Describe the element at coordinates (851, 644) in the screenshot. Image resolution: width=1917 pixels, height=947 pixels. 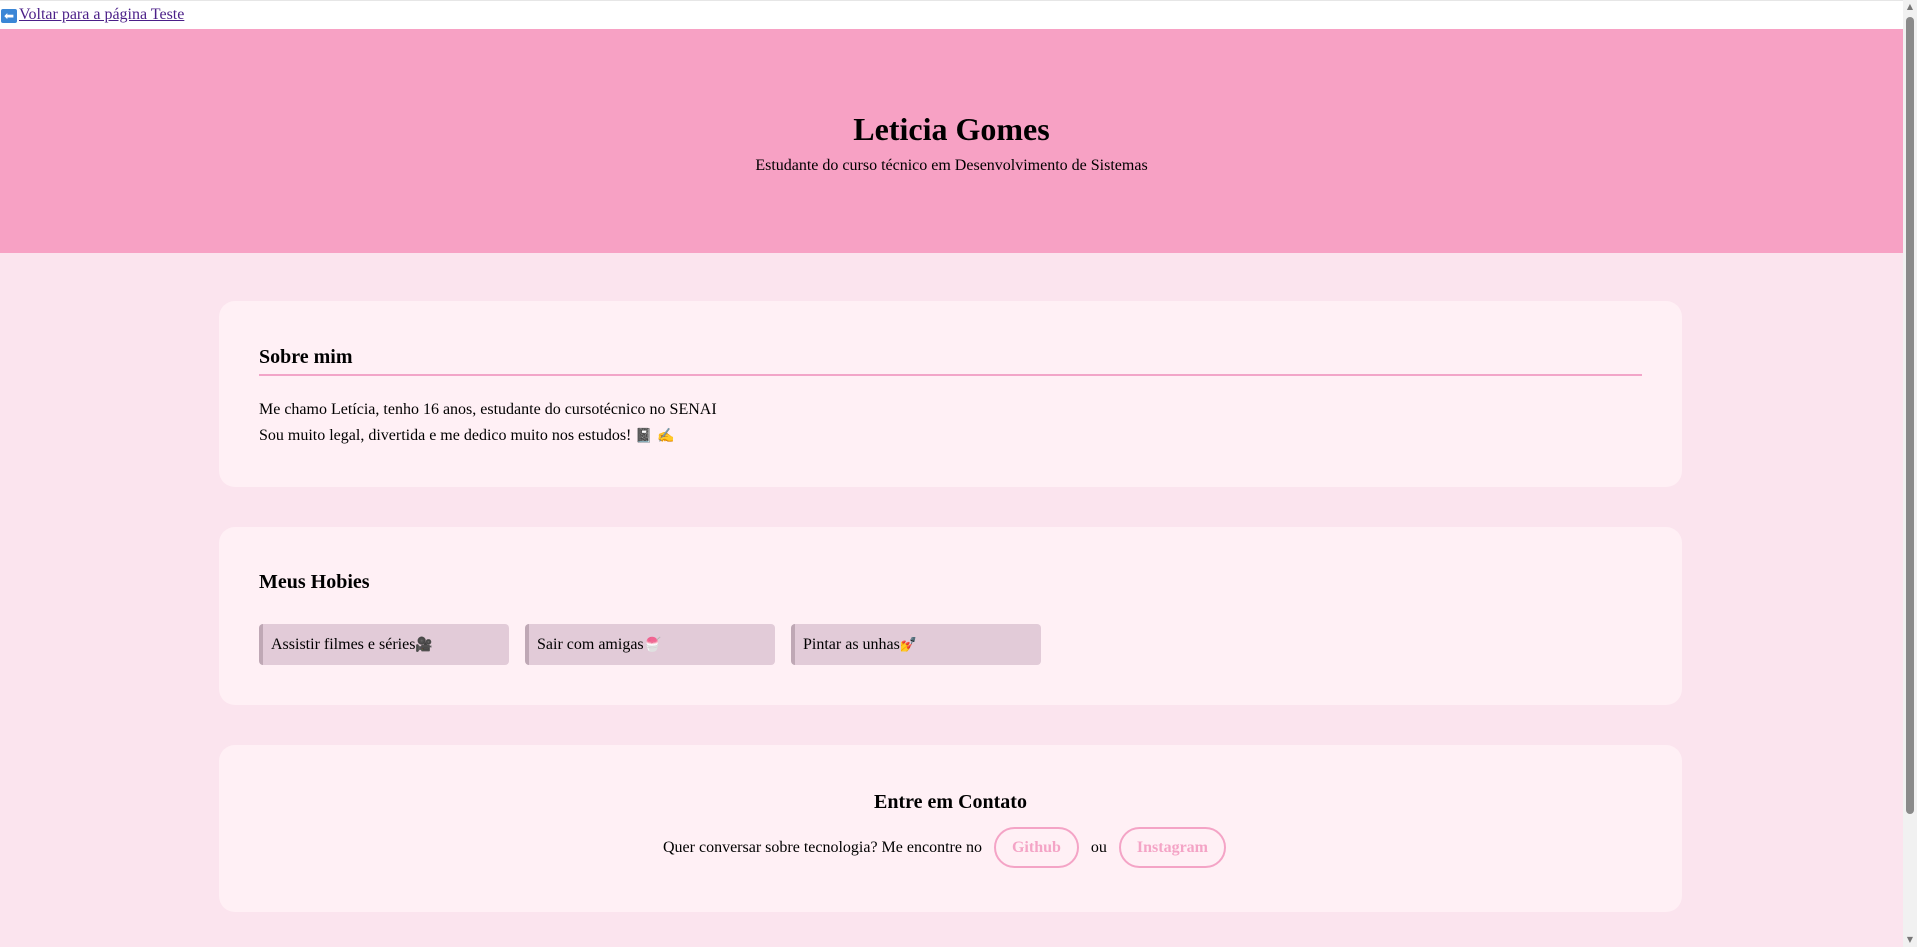
I see `hobby-label: Pintar as unhas` at that location.